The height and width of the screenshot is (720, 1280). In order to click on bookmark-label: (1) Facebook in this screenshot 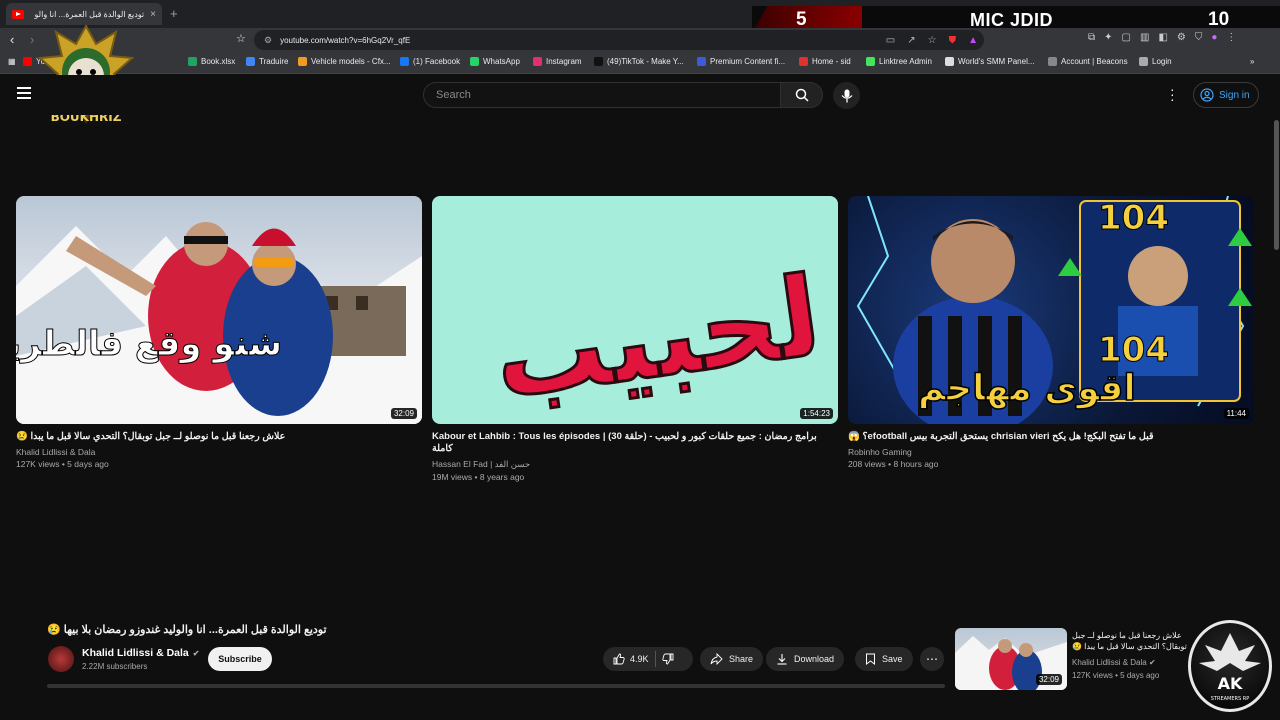, I will do `click(437, 61)`.